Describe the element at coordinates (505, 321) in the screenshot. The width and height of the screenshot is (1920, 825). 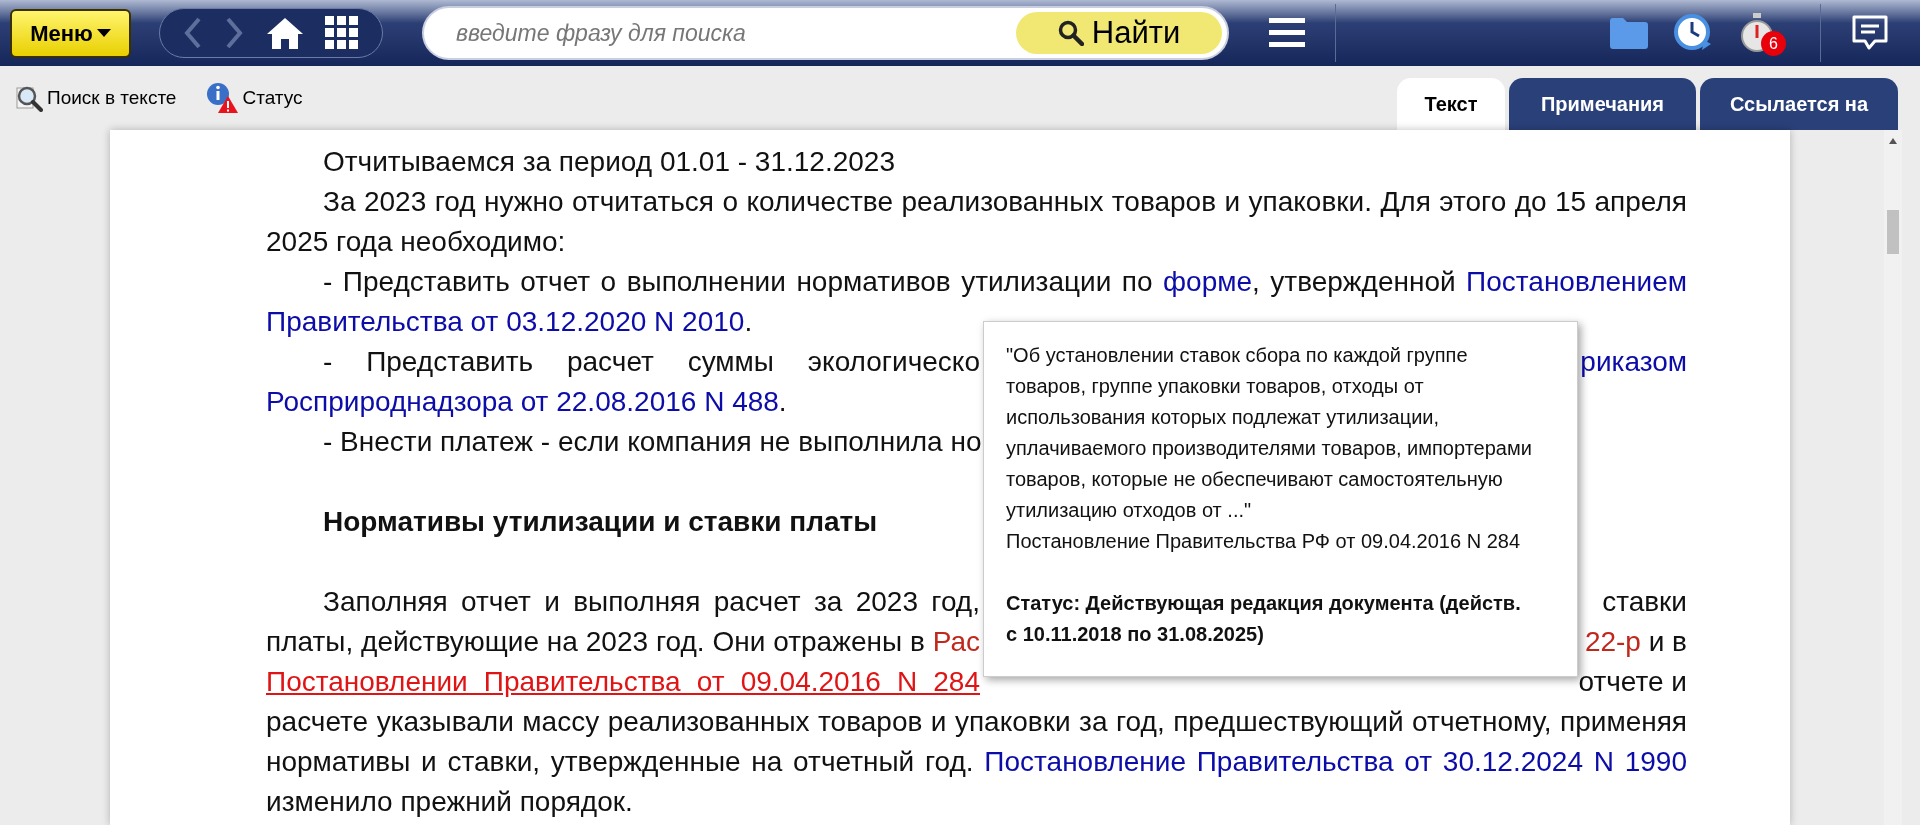
I see `document-link: Правительства от 03.12.2020 N 2010` at that location.